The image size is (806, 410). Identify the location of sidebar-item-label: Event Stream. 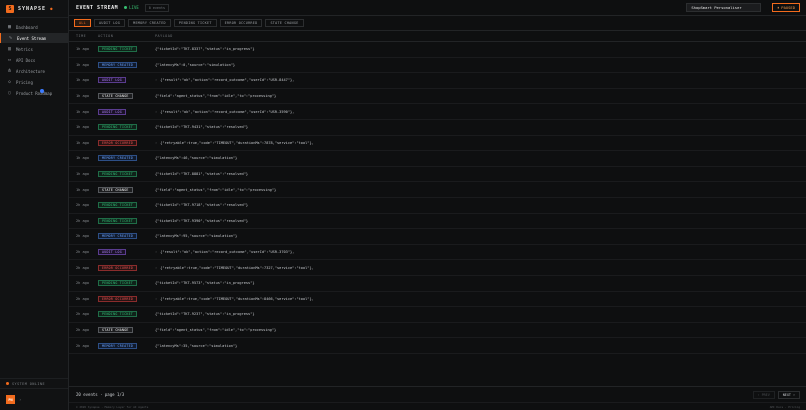
(31, 38).